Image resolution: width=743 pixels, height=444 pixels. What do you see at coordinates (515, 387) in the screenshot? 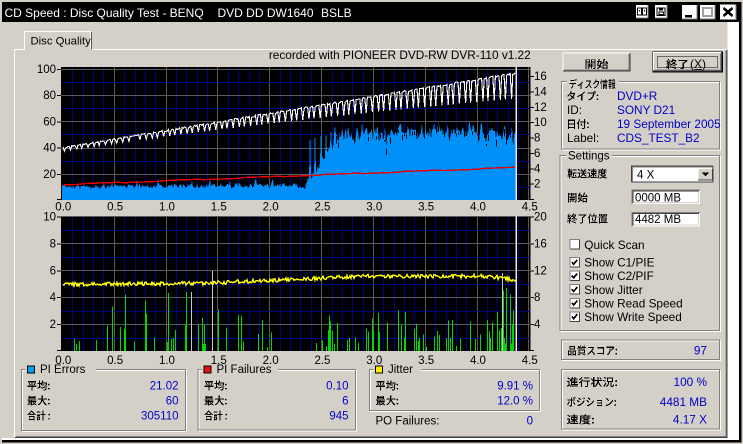
I see `svg-text: 9.91 %` at bounding box center [515, 387].